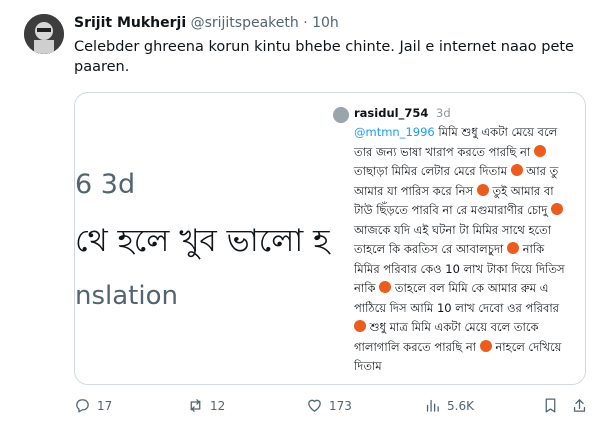 The height and width of the screenshot is (439, 607). I want to click on reply-line-text: দিতাম, so click(368, 366).